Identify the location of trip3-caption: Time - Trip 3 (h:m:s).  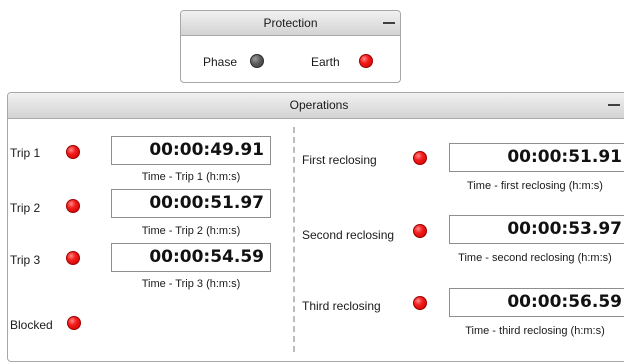
(191, 284).